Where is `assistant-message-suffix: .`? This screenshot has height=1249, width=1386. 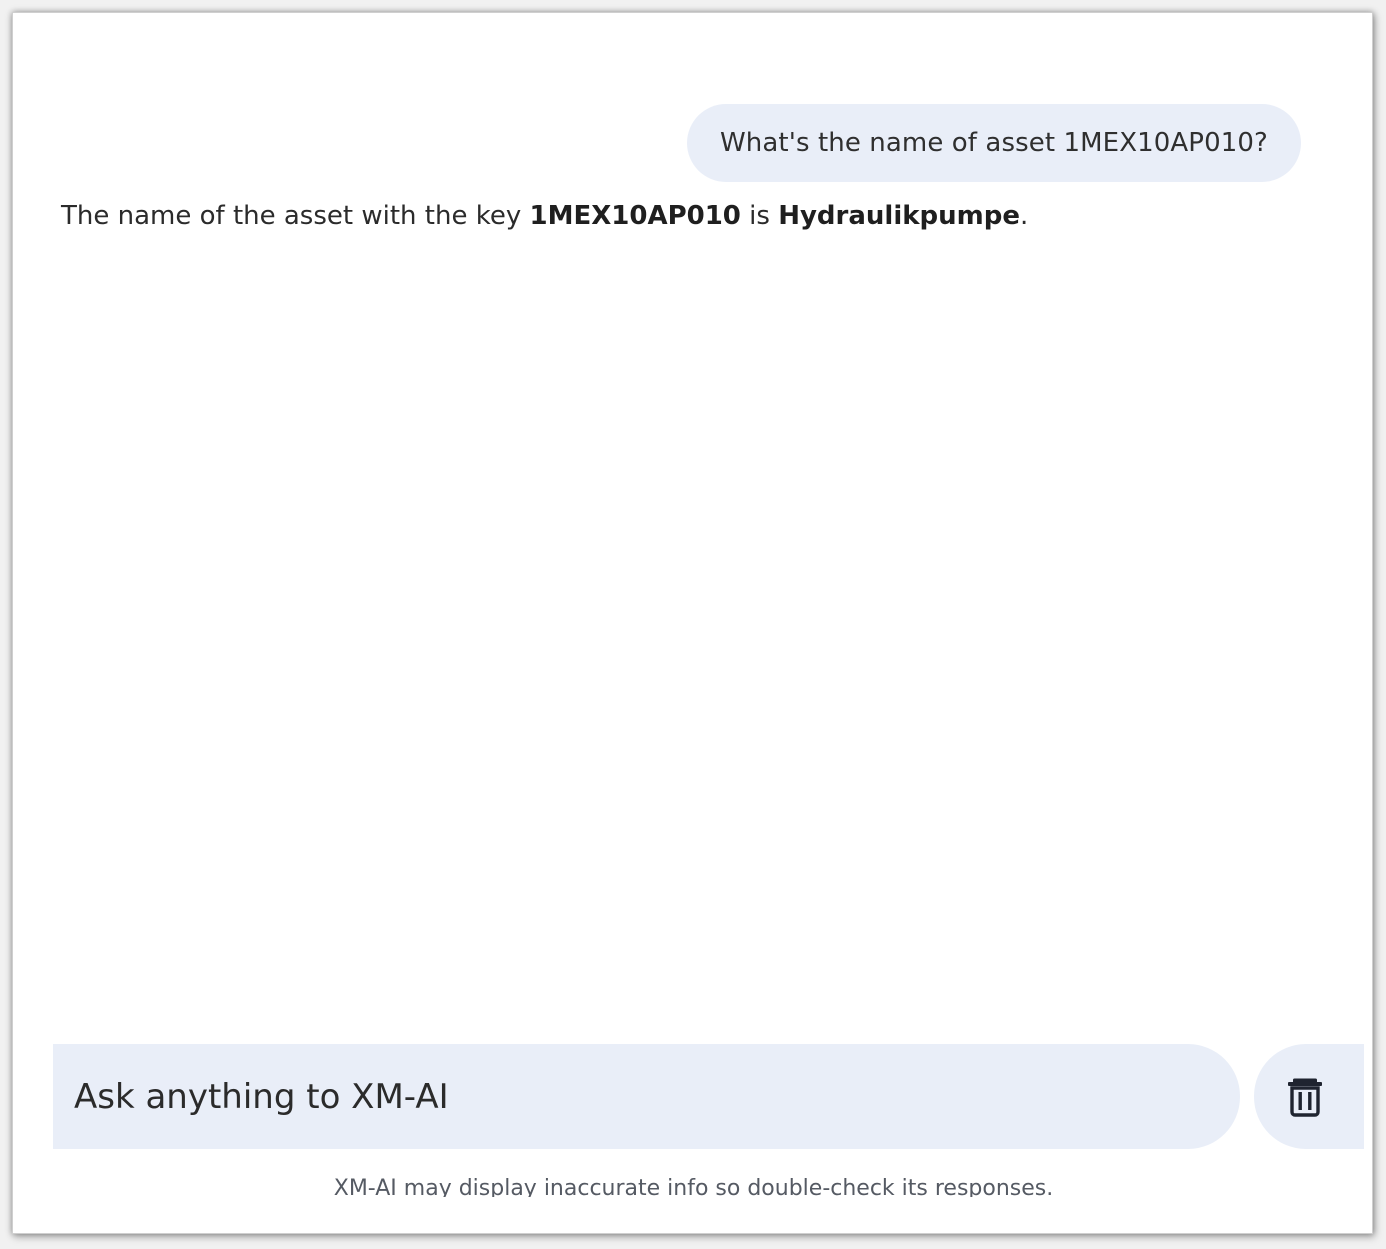 assistant-message-suffix: . is located at coordinates (1024, 216).